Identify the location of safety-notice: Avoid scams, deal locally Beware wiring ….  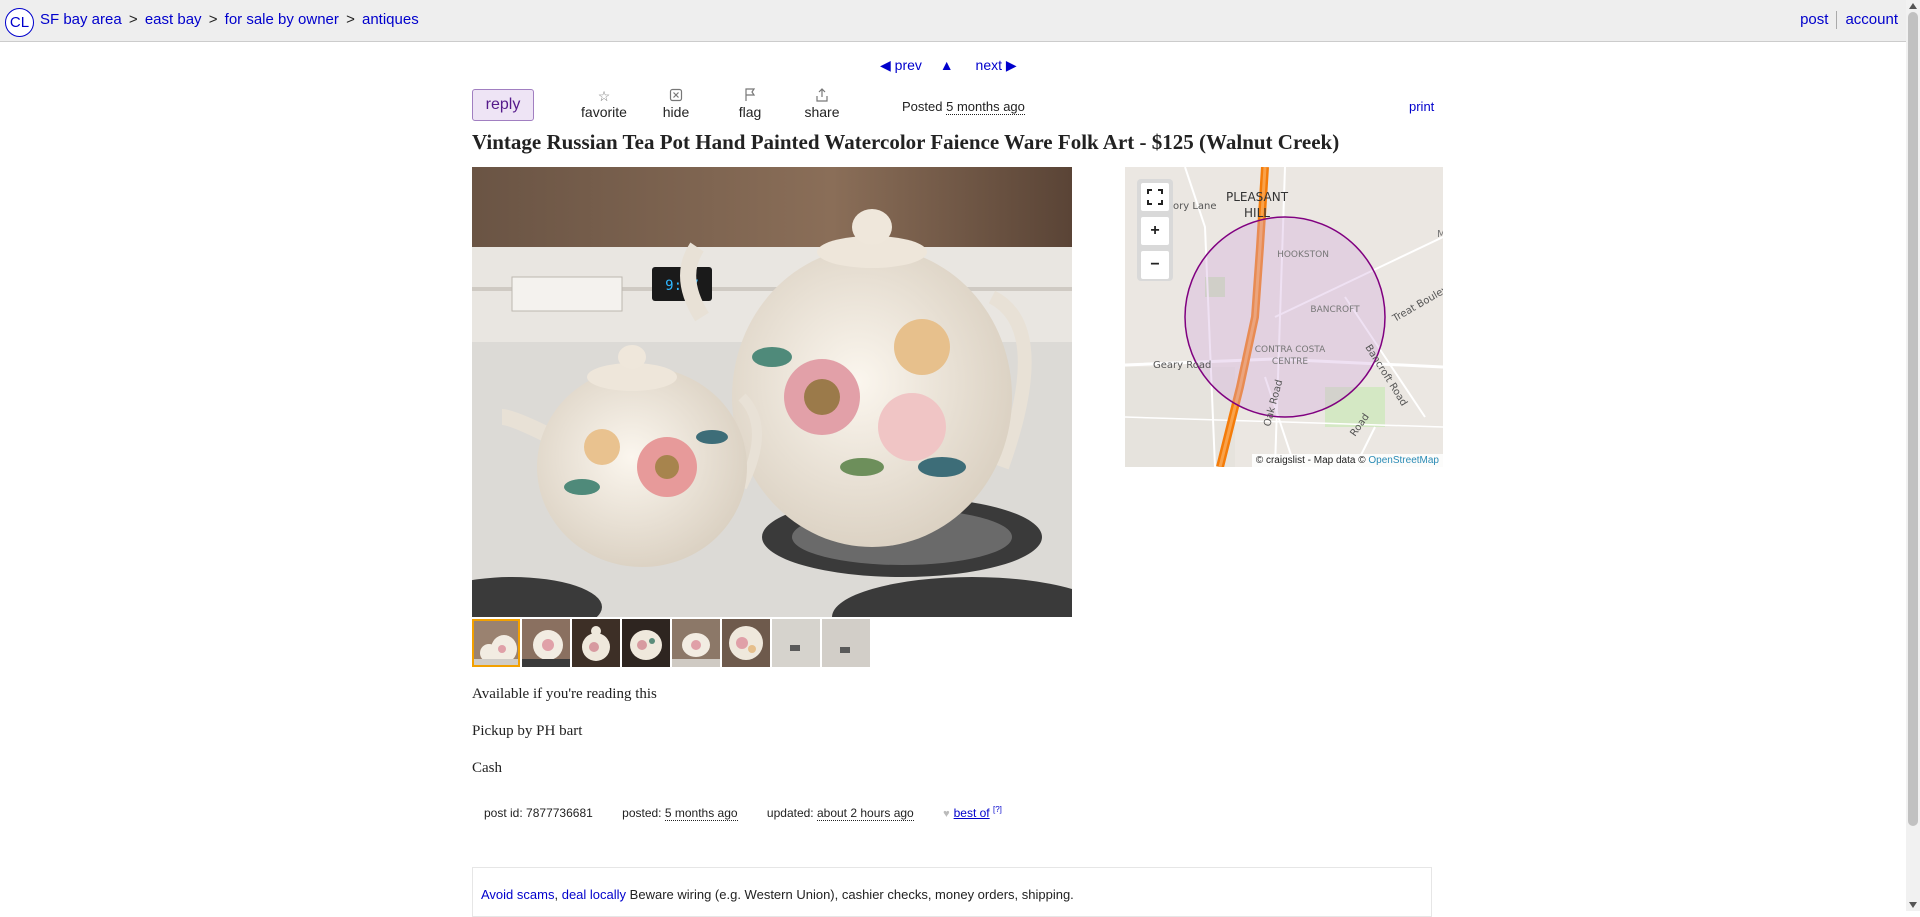
(952, 892).